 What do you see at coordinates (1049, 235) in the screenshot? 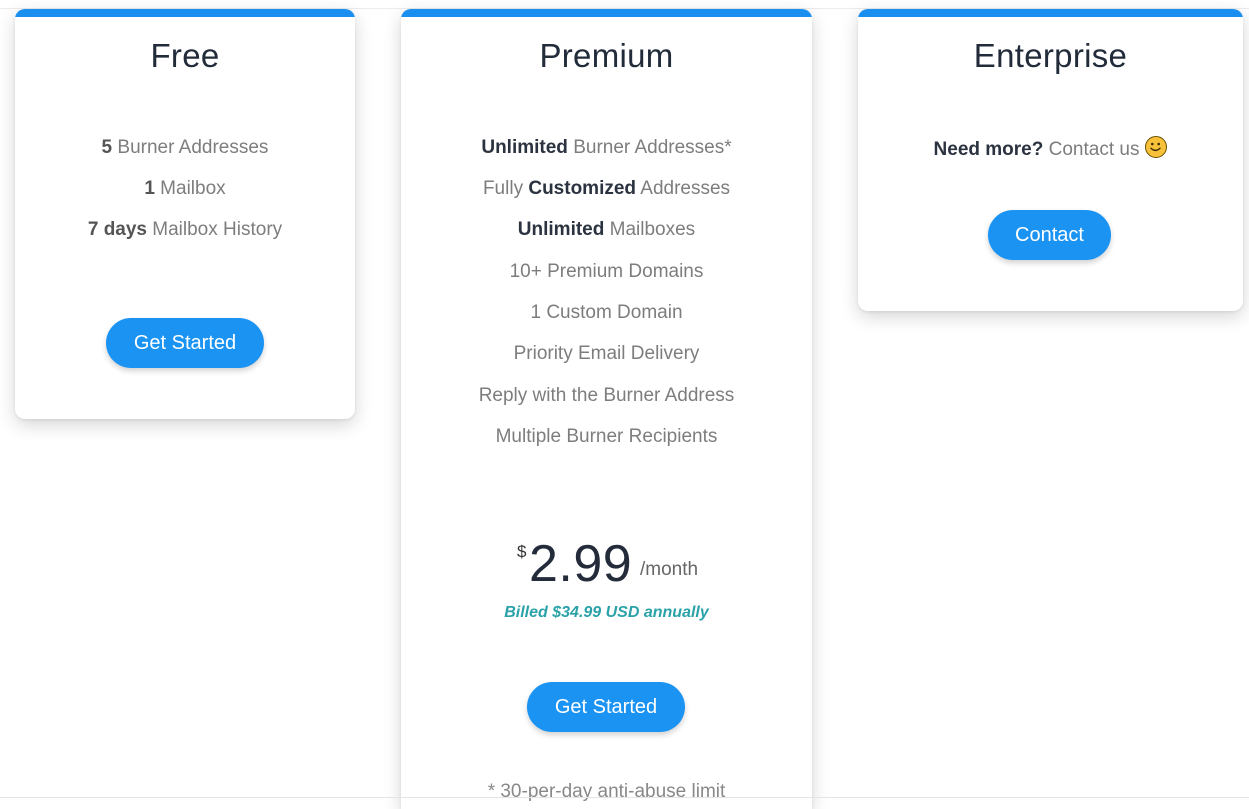
I see `contact-button: Contact` at bounding box center [1049, 235].